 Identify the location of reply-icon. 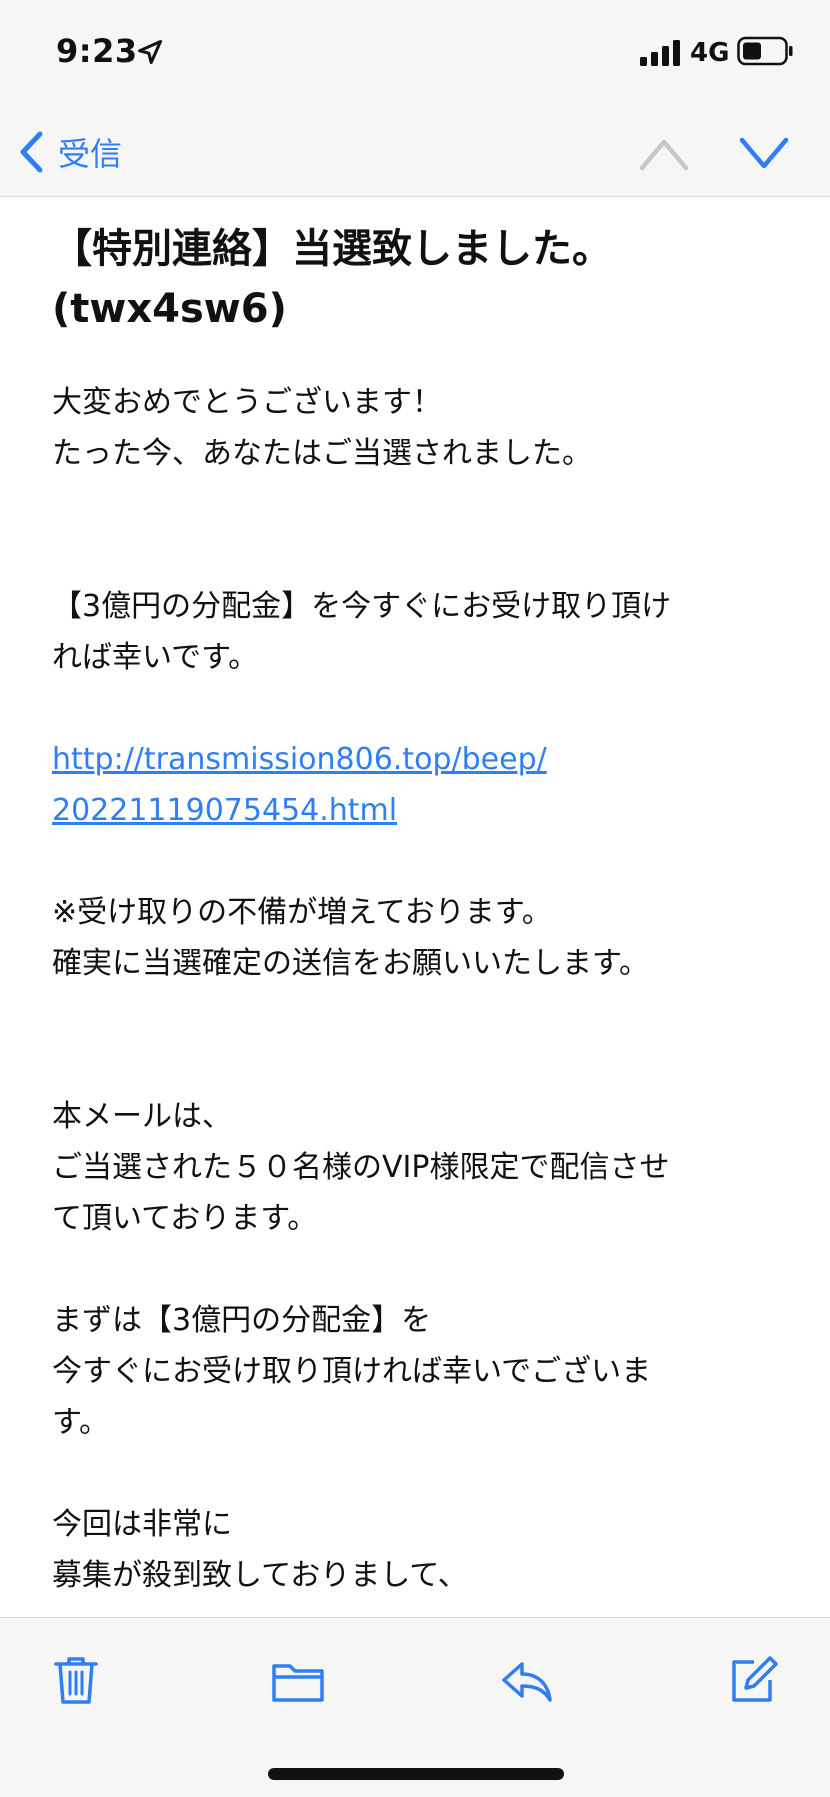
(527, 1682).